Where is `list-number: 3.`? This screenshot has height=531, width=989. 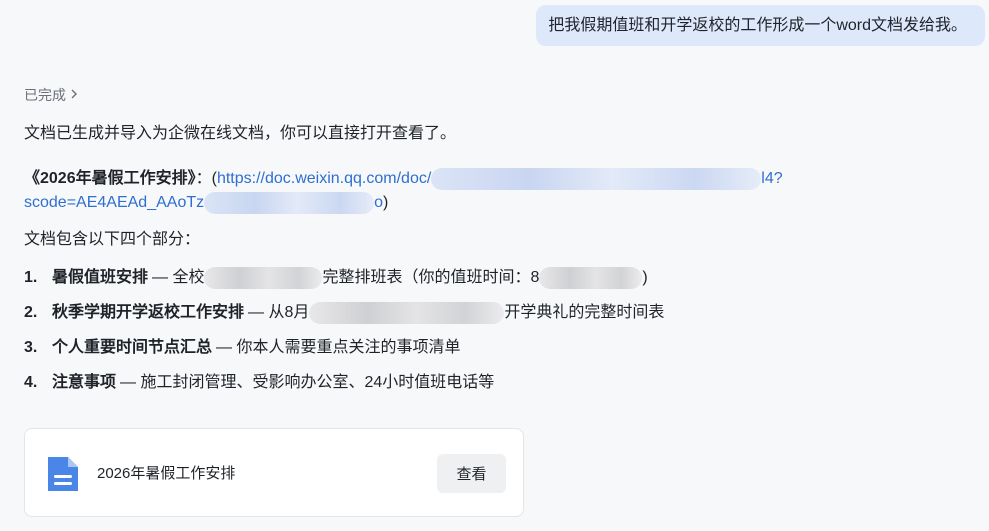 list-number: 3. is located at coordinates (31, 347).